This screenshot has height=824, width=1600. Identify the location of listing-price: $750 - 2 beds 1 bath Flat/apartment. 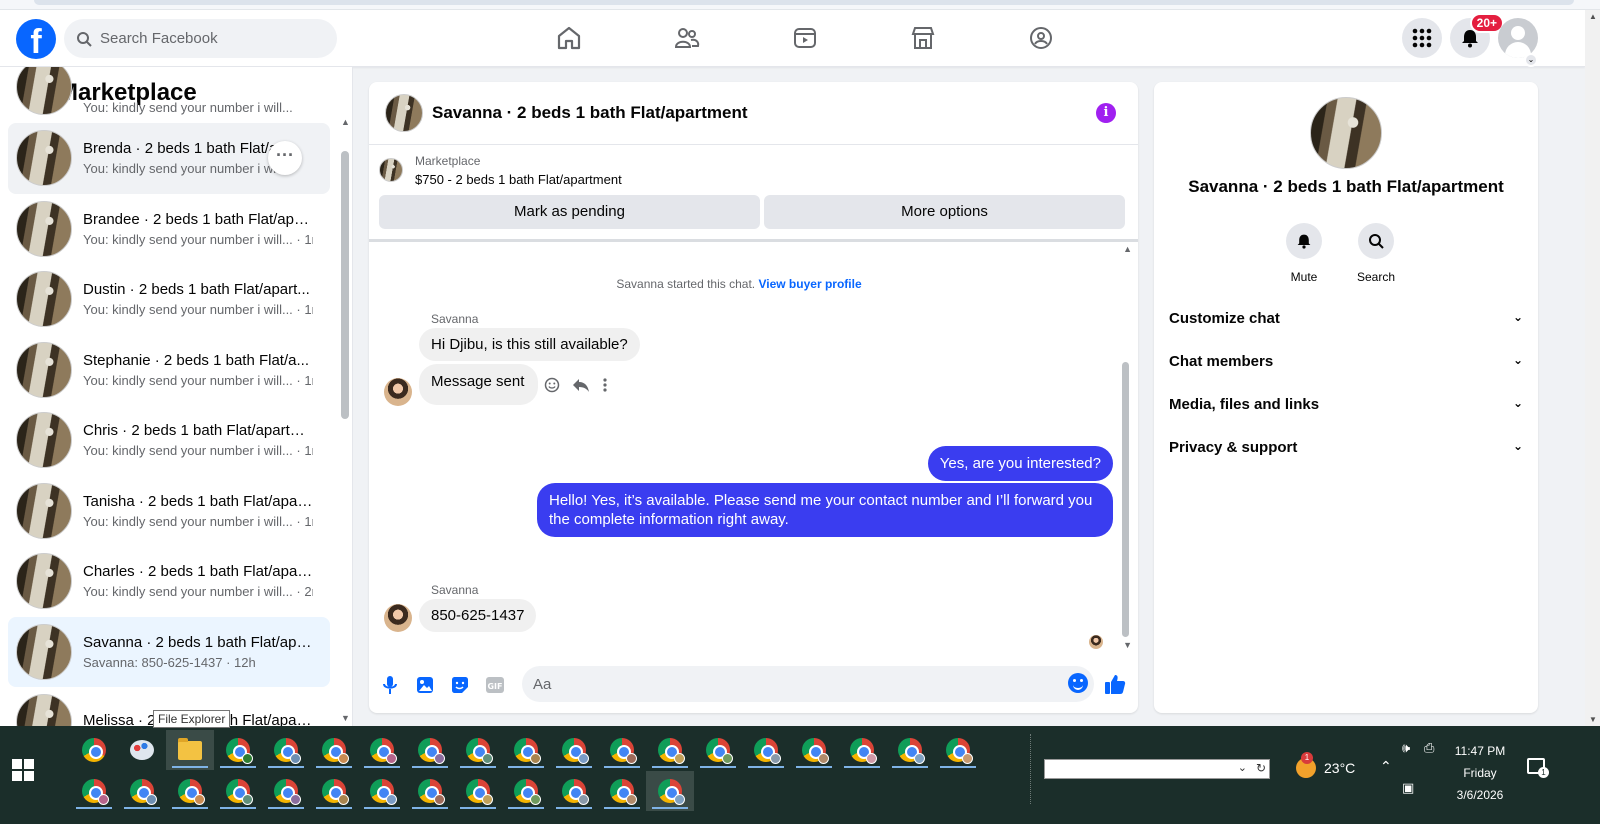
(518, 179).